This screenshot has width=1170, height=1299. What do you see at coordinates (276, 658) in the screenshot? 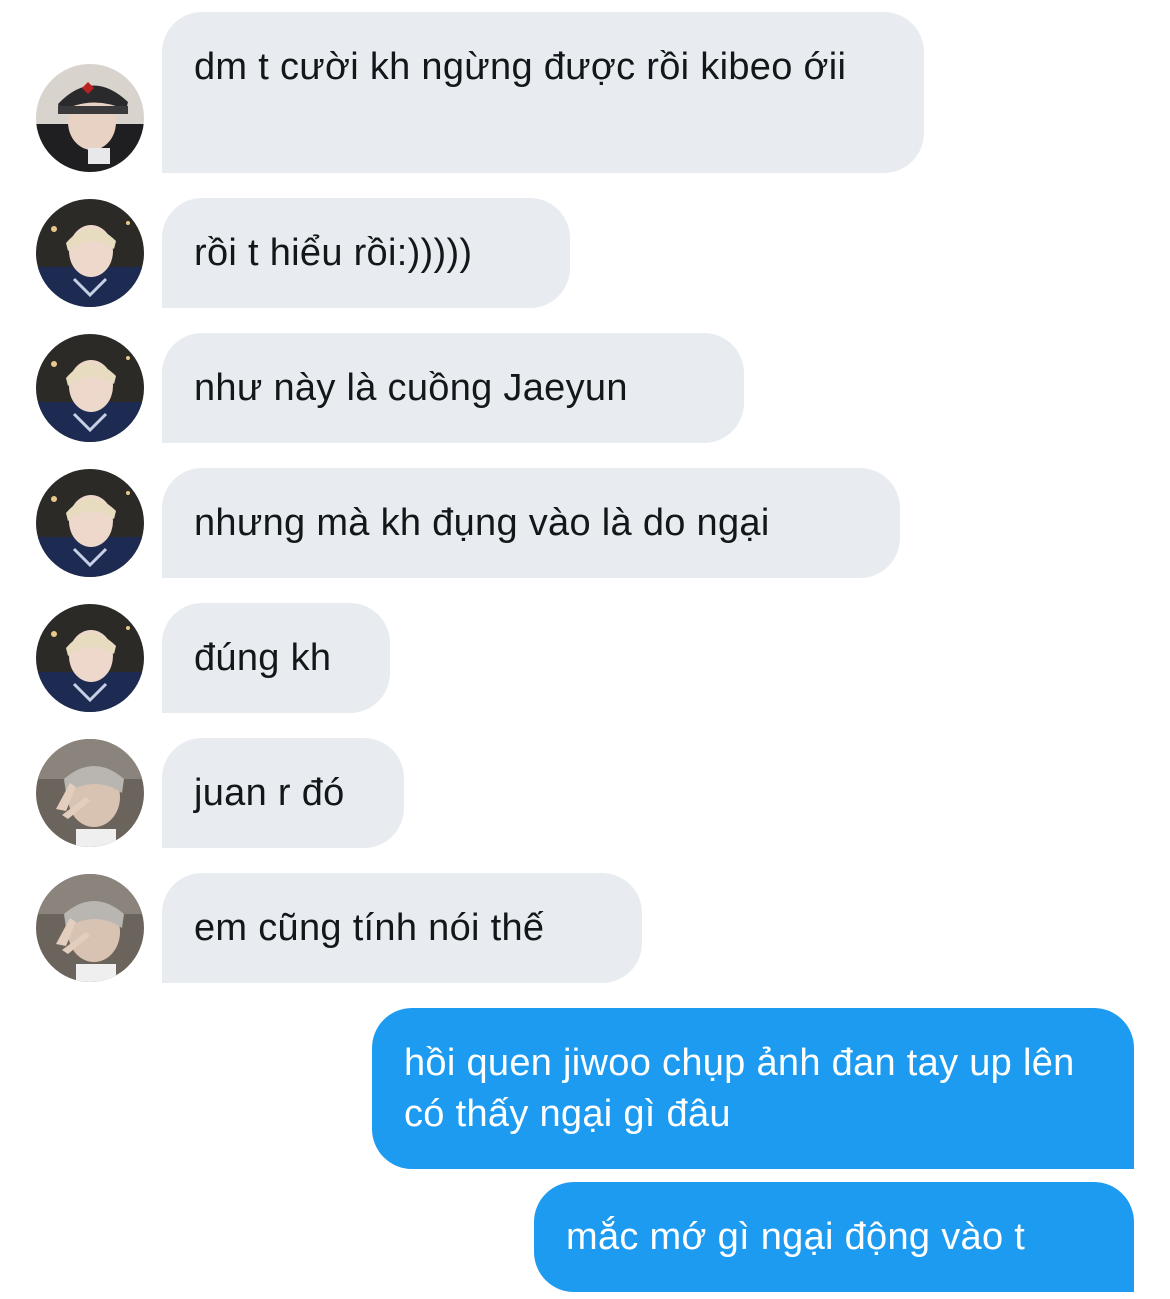
I see `message-bubble: đúng kh` at bounding box center [276, 658].